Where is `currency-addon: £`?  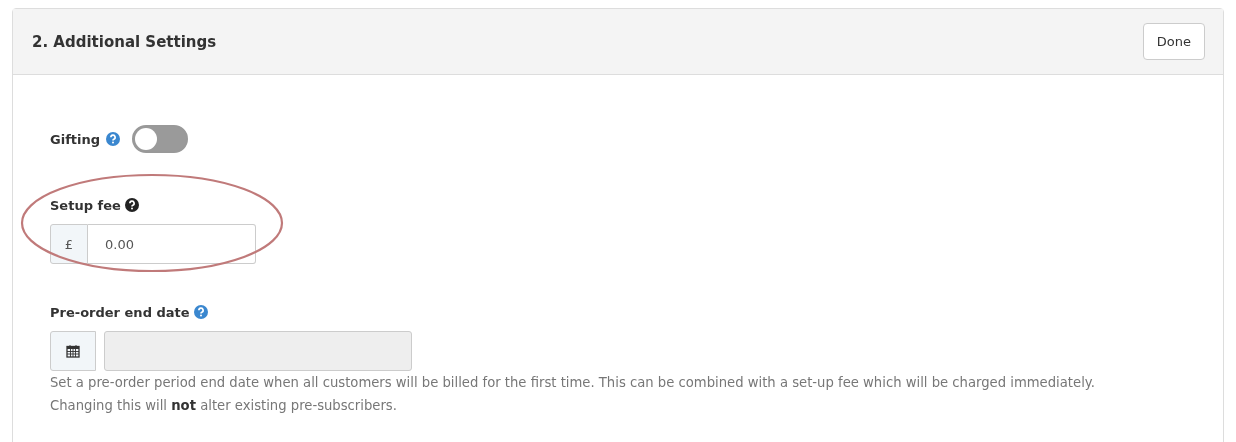
currency-addon: £ is located at coordinates (69, 244).